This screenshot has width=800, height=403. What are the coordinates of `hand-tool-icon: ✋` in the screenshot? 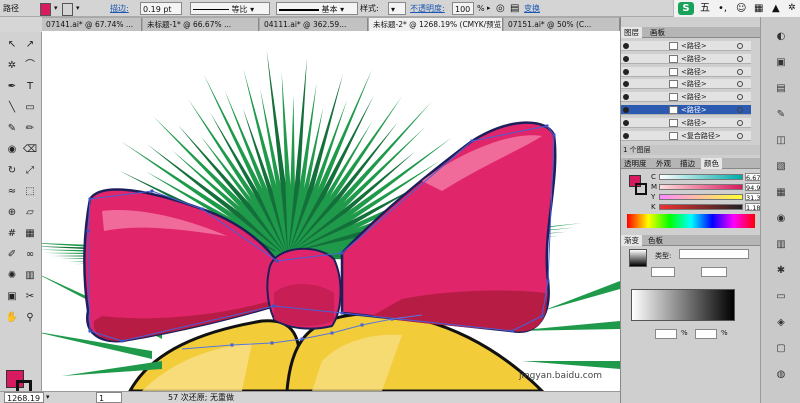 It's located at (12, 318).